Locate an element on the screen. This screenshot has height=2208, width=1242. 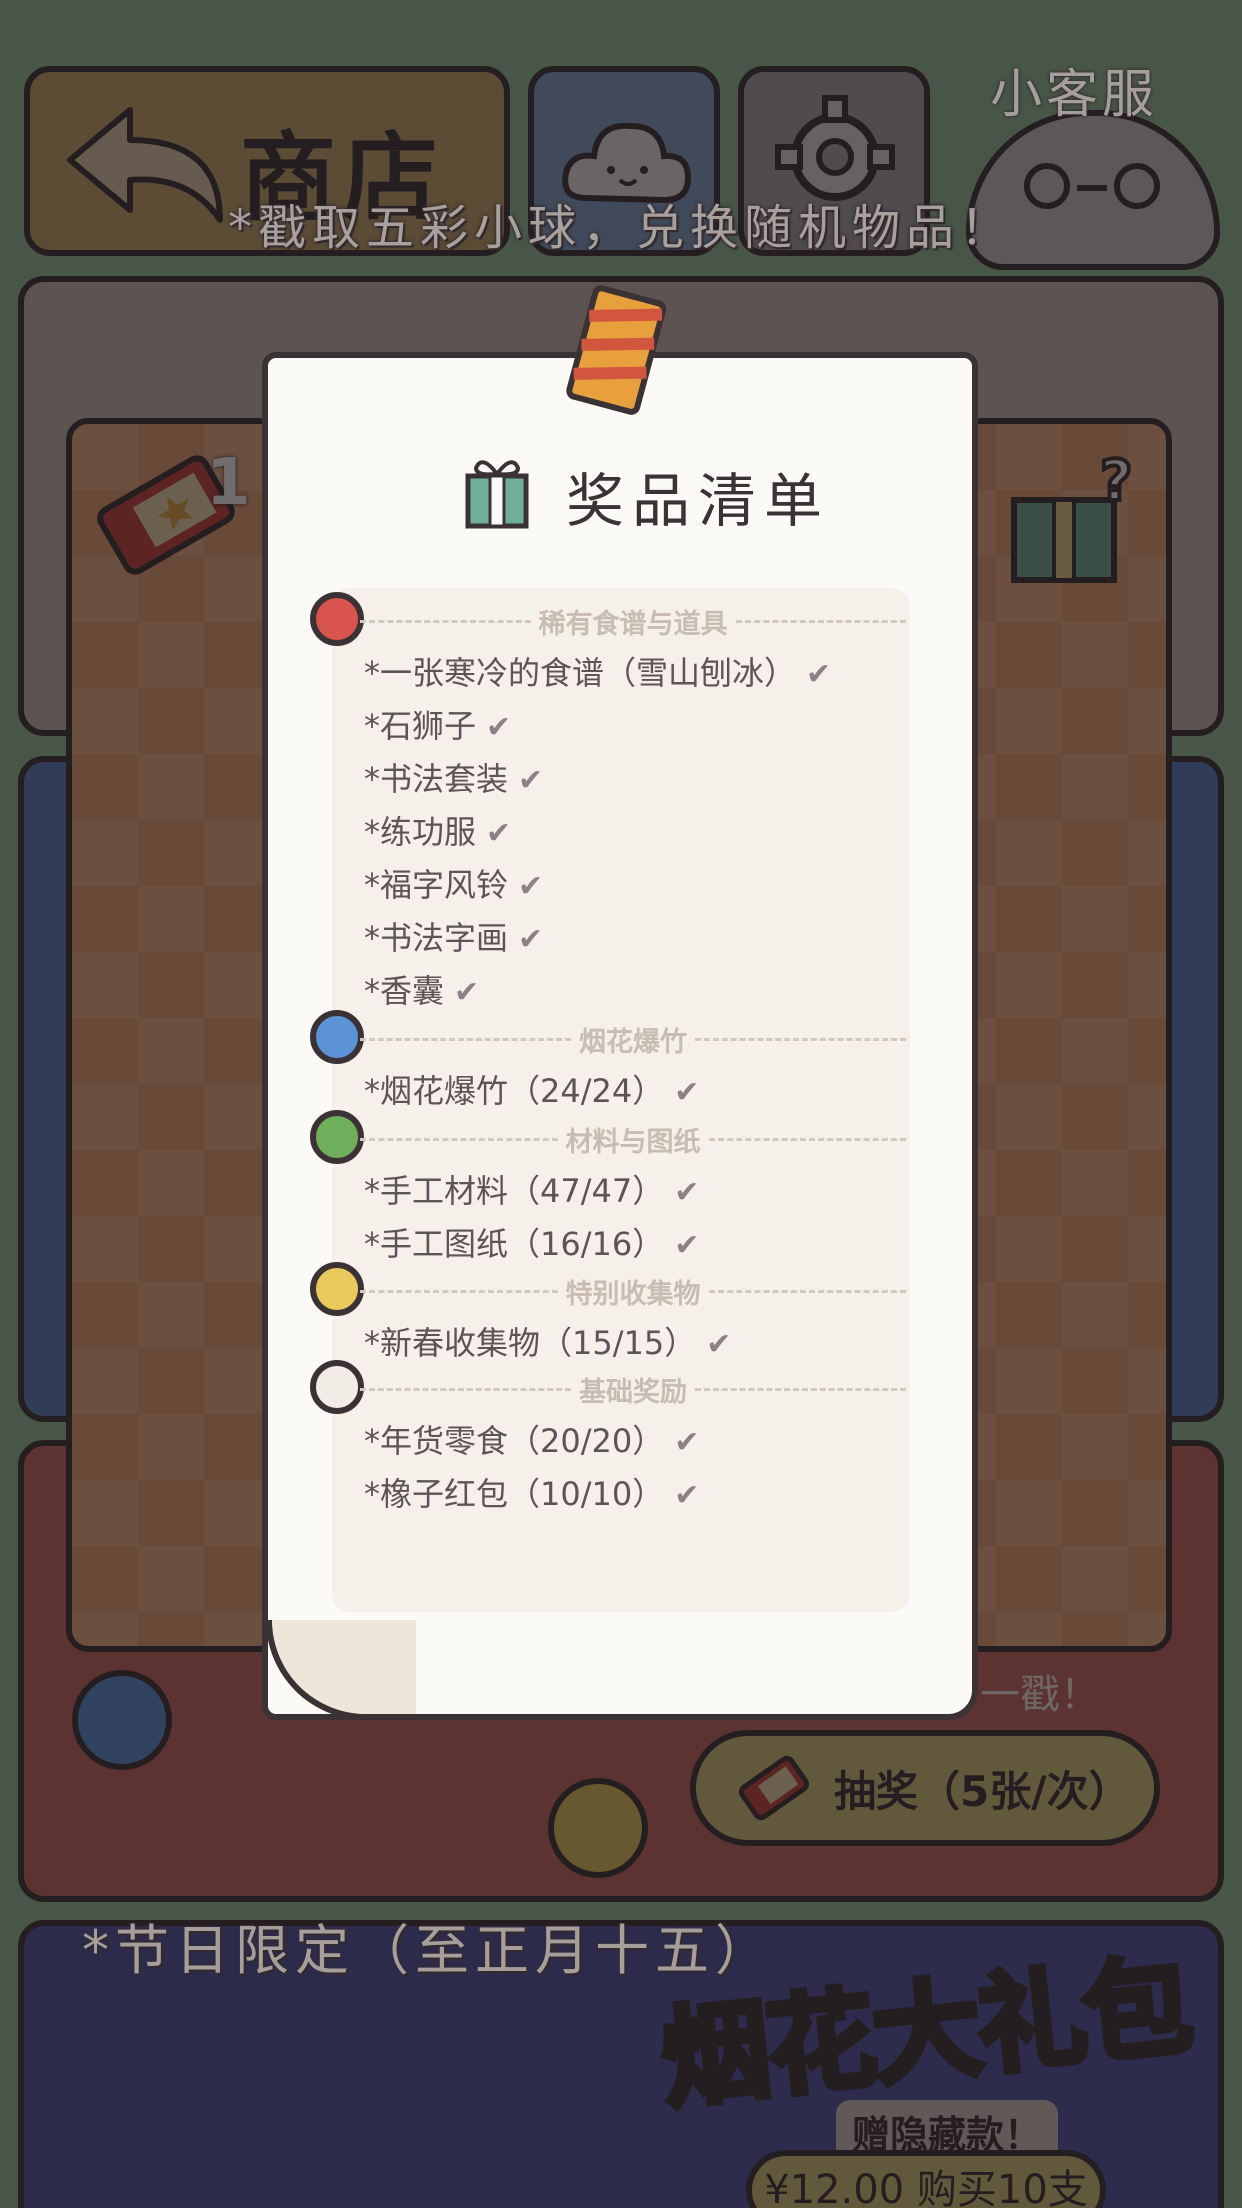
white-ball-icon is located at coordinates (337, 1387).